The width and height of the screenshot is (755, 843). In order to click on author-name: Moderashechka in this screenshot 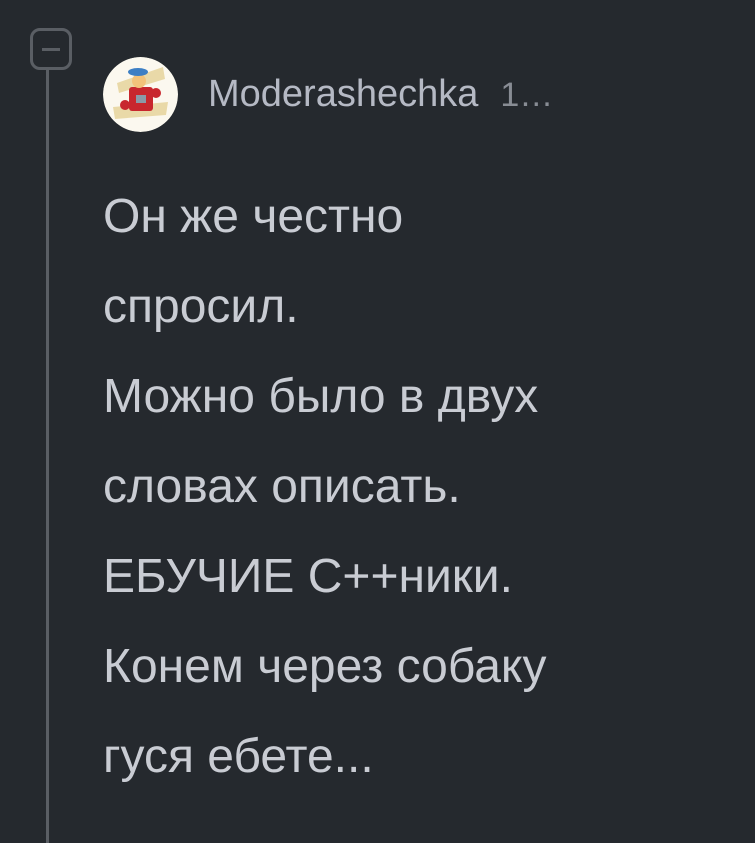, I will do `click(343, 94)`.